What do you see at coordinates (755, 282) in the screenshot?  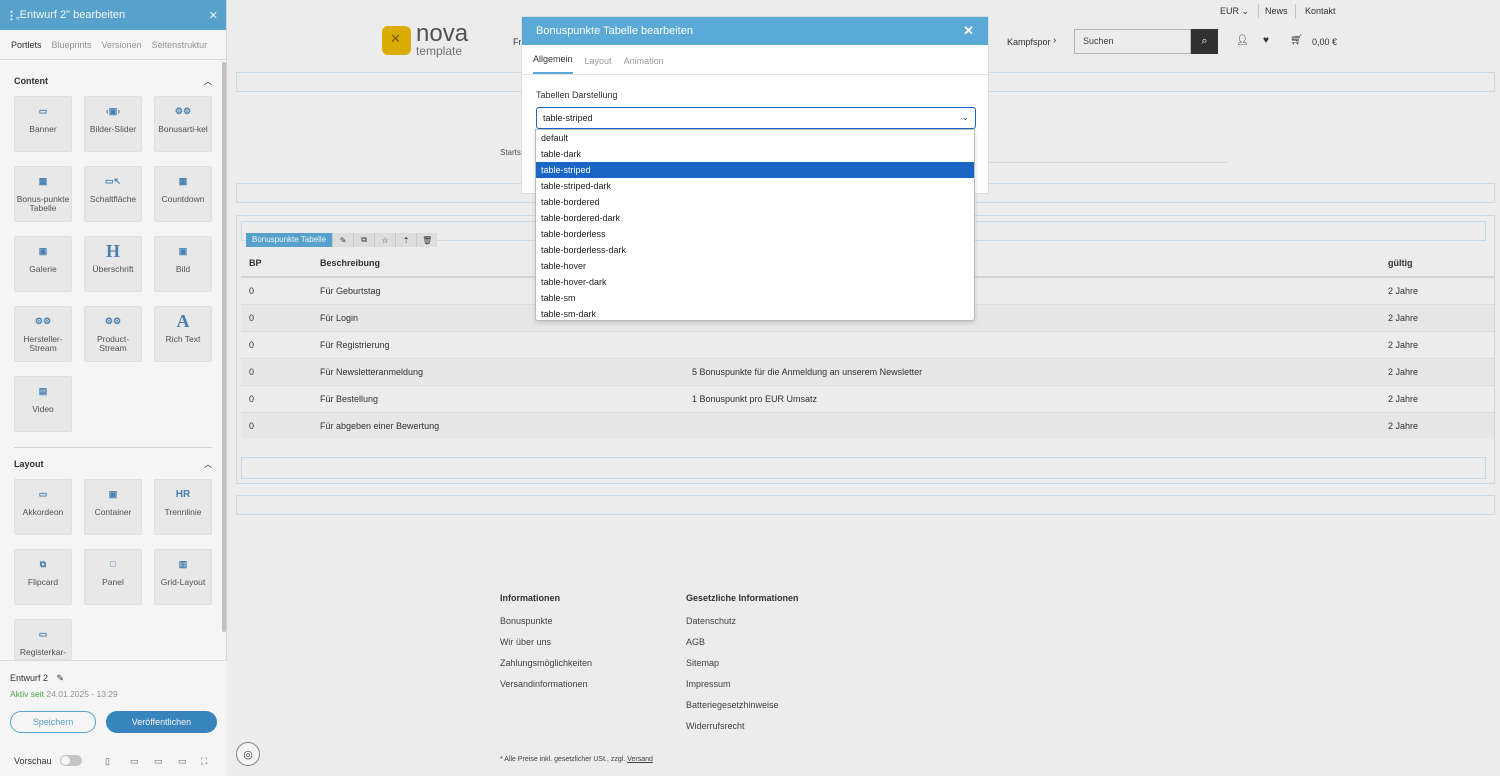 I see `option-table-hover-dark: table-hover-dark` at bounding box center [755, 282].